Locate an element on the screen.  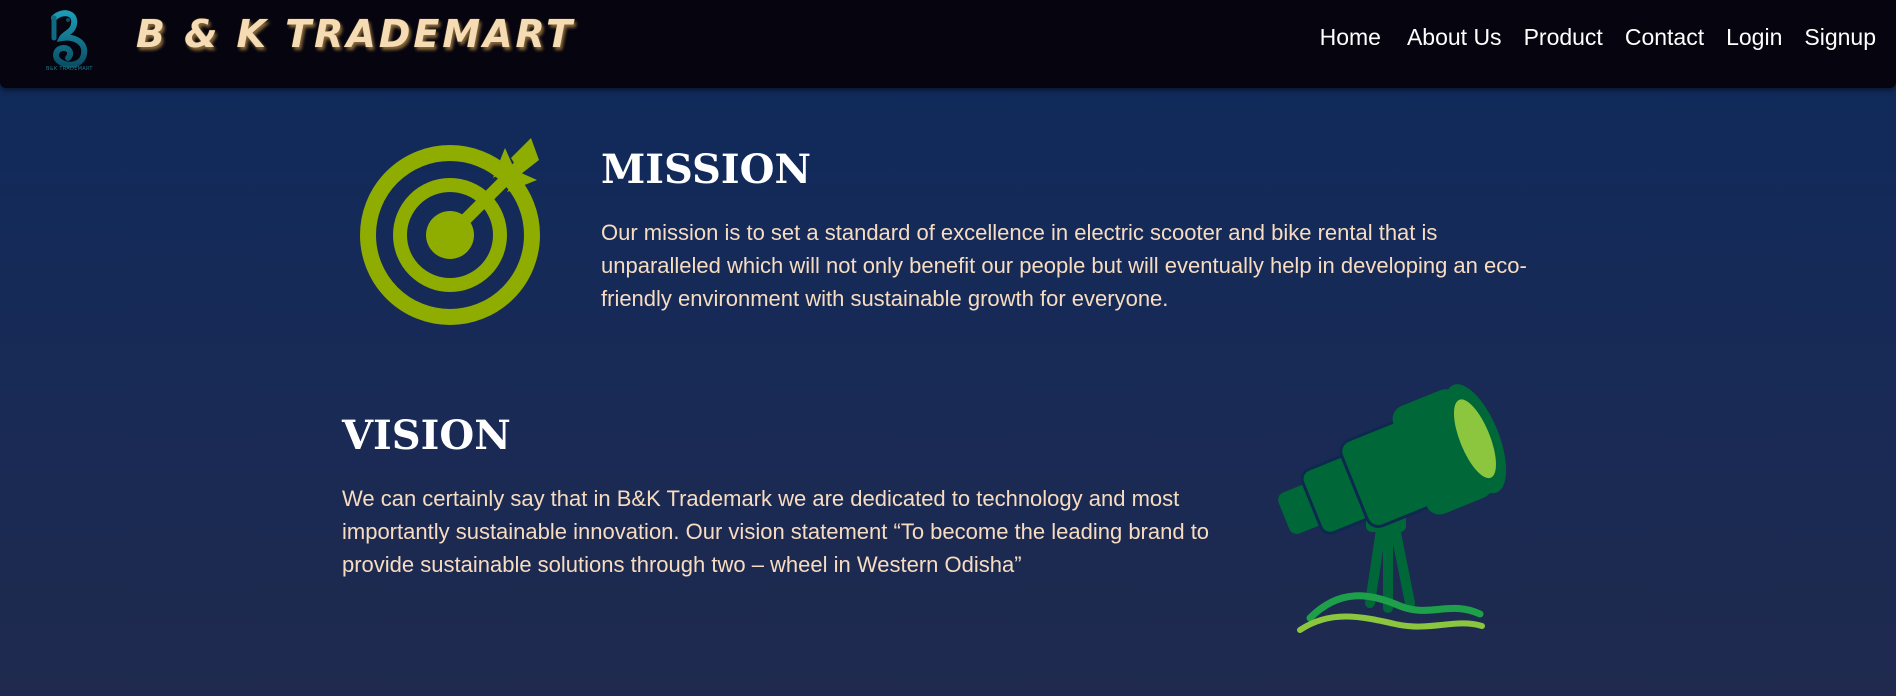
brand-title: B & K TRADEMART is located at coordinates (355, 34).